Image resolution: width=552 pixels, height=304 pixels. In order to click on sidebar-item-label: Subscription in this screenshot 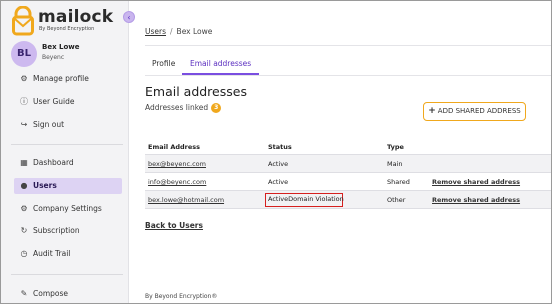, I will do `click(56, 230)`.